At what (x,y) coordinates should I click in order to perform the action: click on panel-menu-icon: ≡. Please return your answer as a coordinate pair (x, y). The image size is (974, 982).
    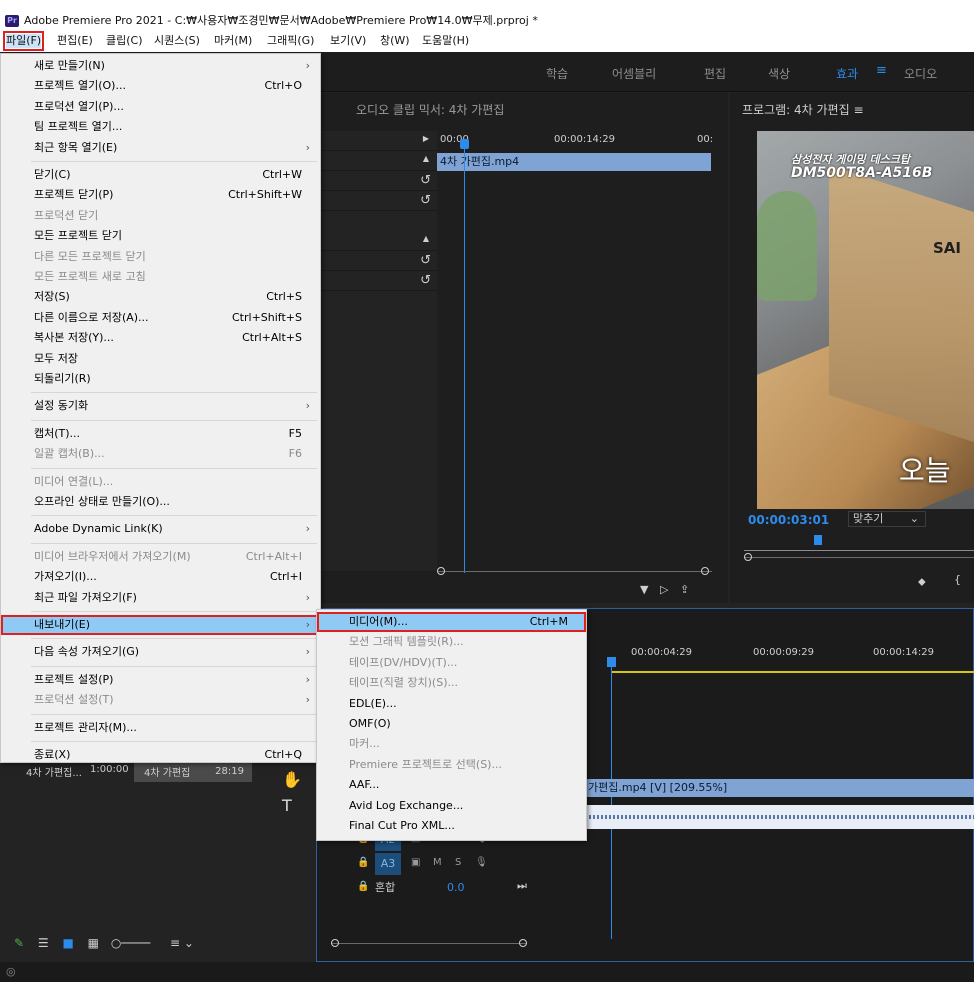
    Looking at the image, I should click on (858, 110).